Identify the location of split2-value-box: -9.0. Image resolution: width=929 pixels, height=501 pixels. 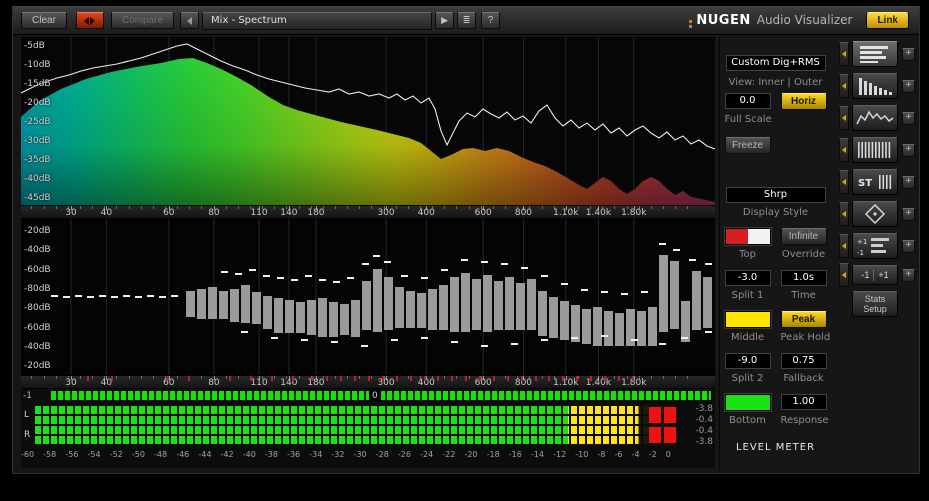
(747, 361).